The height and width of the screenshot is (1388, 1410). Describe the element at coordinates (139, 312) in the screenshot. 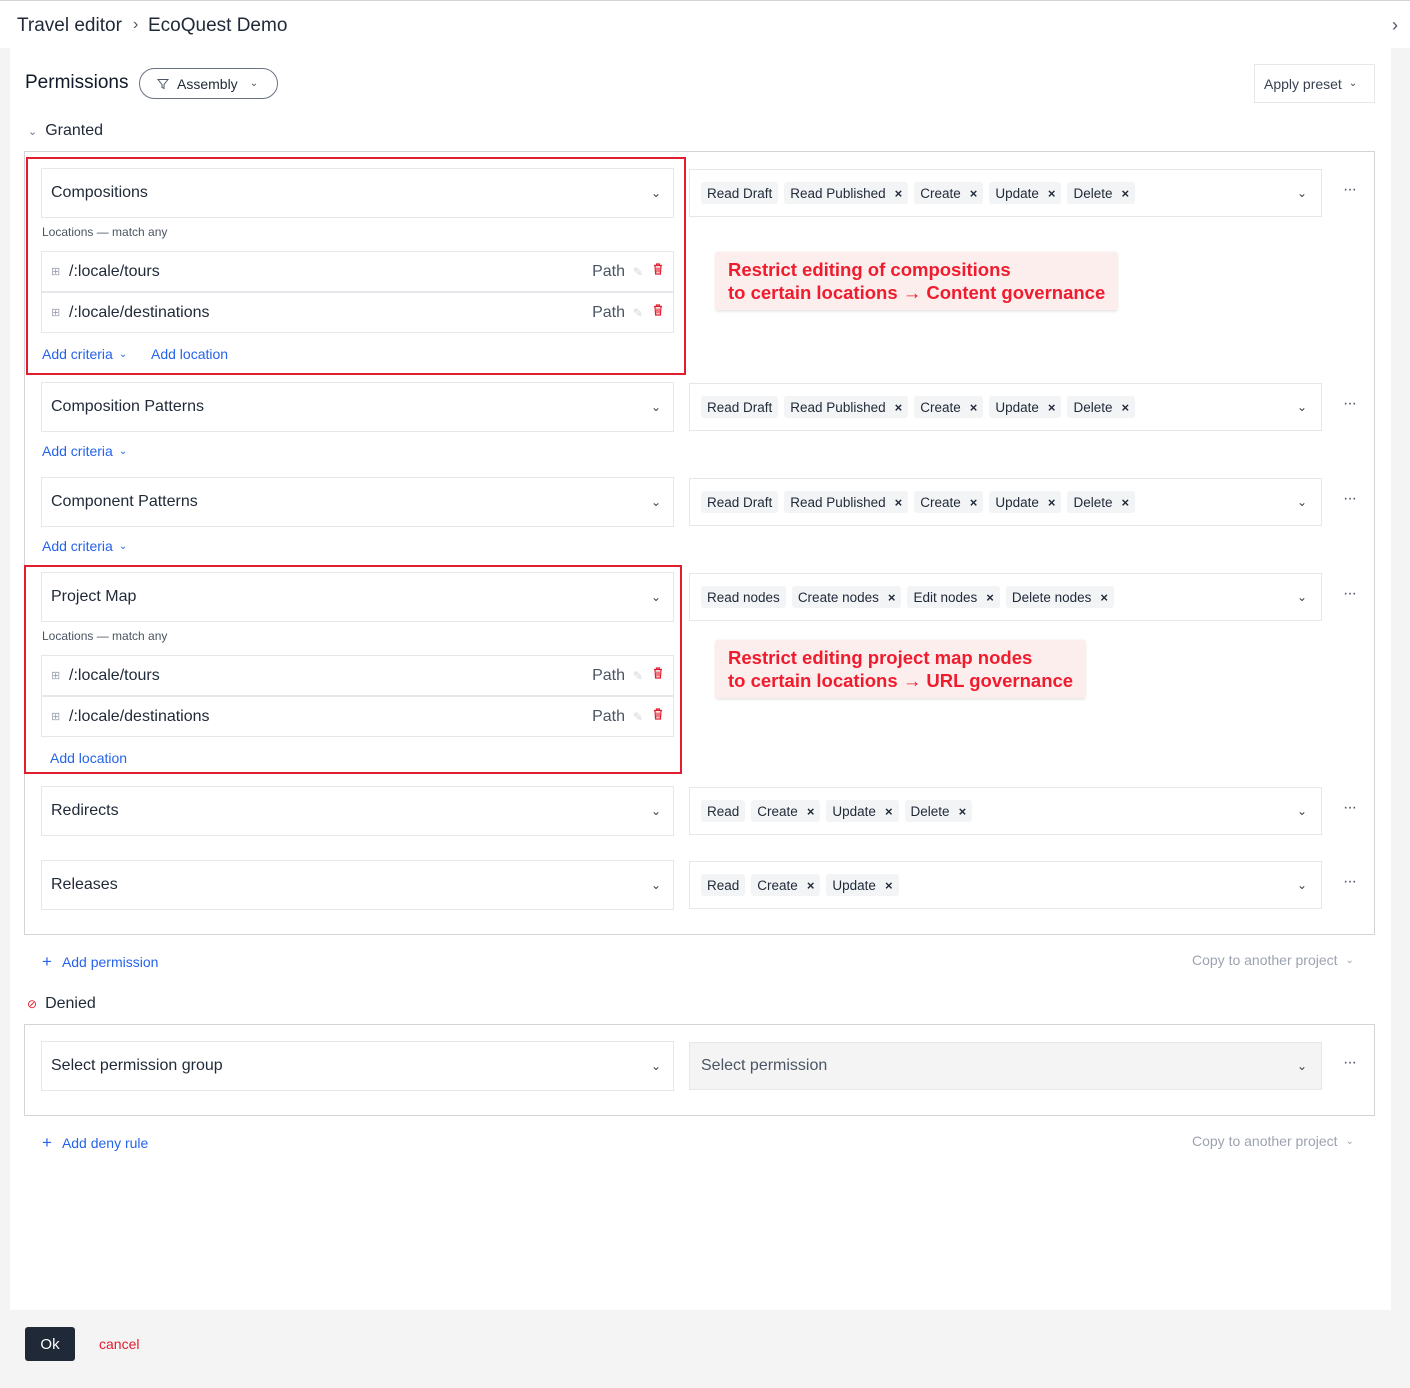

I see `location-path: /:locale/destinations` at that location.